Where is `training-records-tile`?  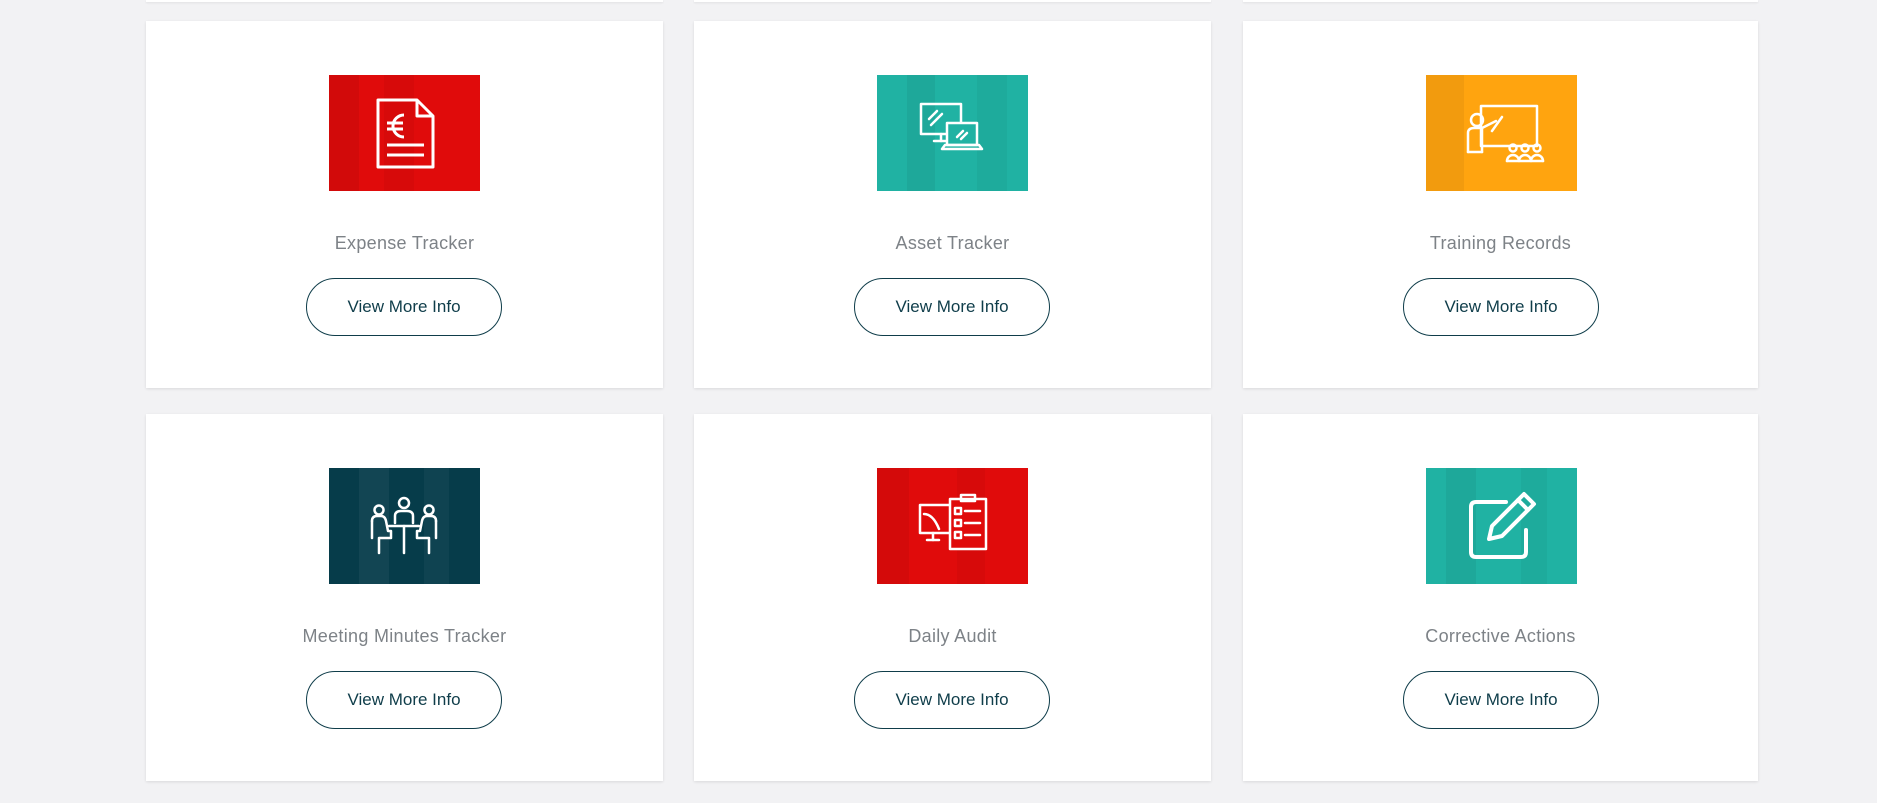
training-records-tile is located at coordinates (1501, 133).